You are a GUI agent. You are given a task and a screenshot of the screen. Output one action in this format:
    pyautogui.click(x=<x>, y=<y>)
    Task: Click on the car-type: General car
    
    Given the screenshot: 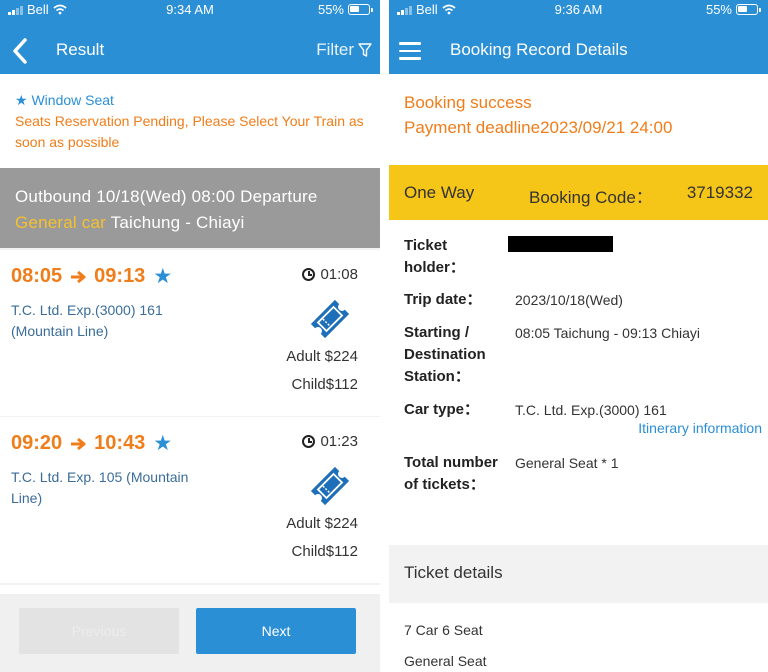 What is the action you would take?
    pyautogui.click(x=61, y=222)
    